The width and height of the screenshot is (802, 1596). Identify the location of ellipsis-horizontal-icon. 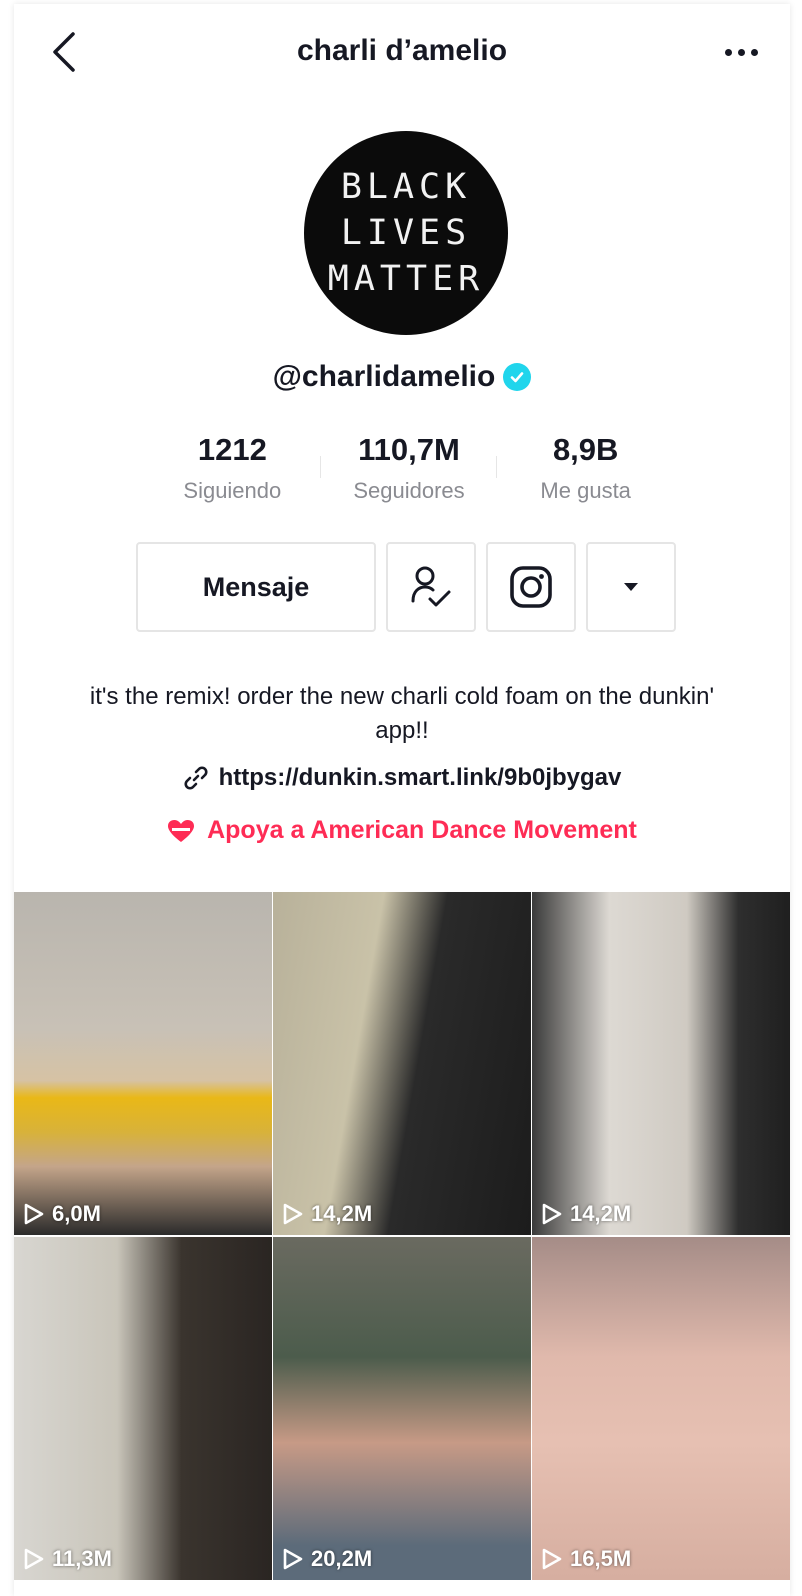
(728, 52).